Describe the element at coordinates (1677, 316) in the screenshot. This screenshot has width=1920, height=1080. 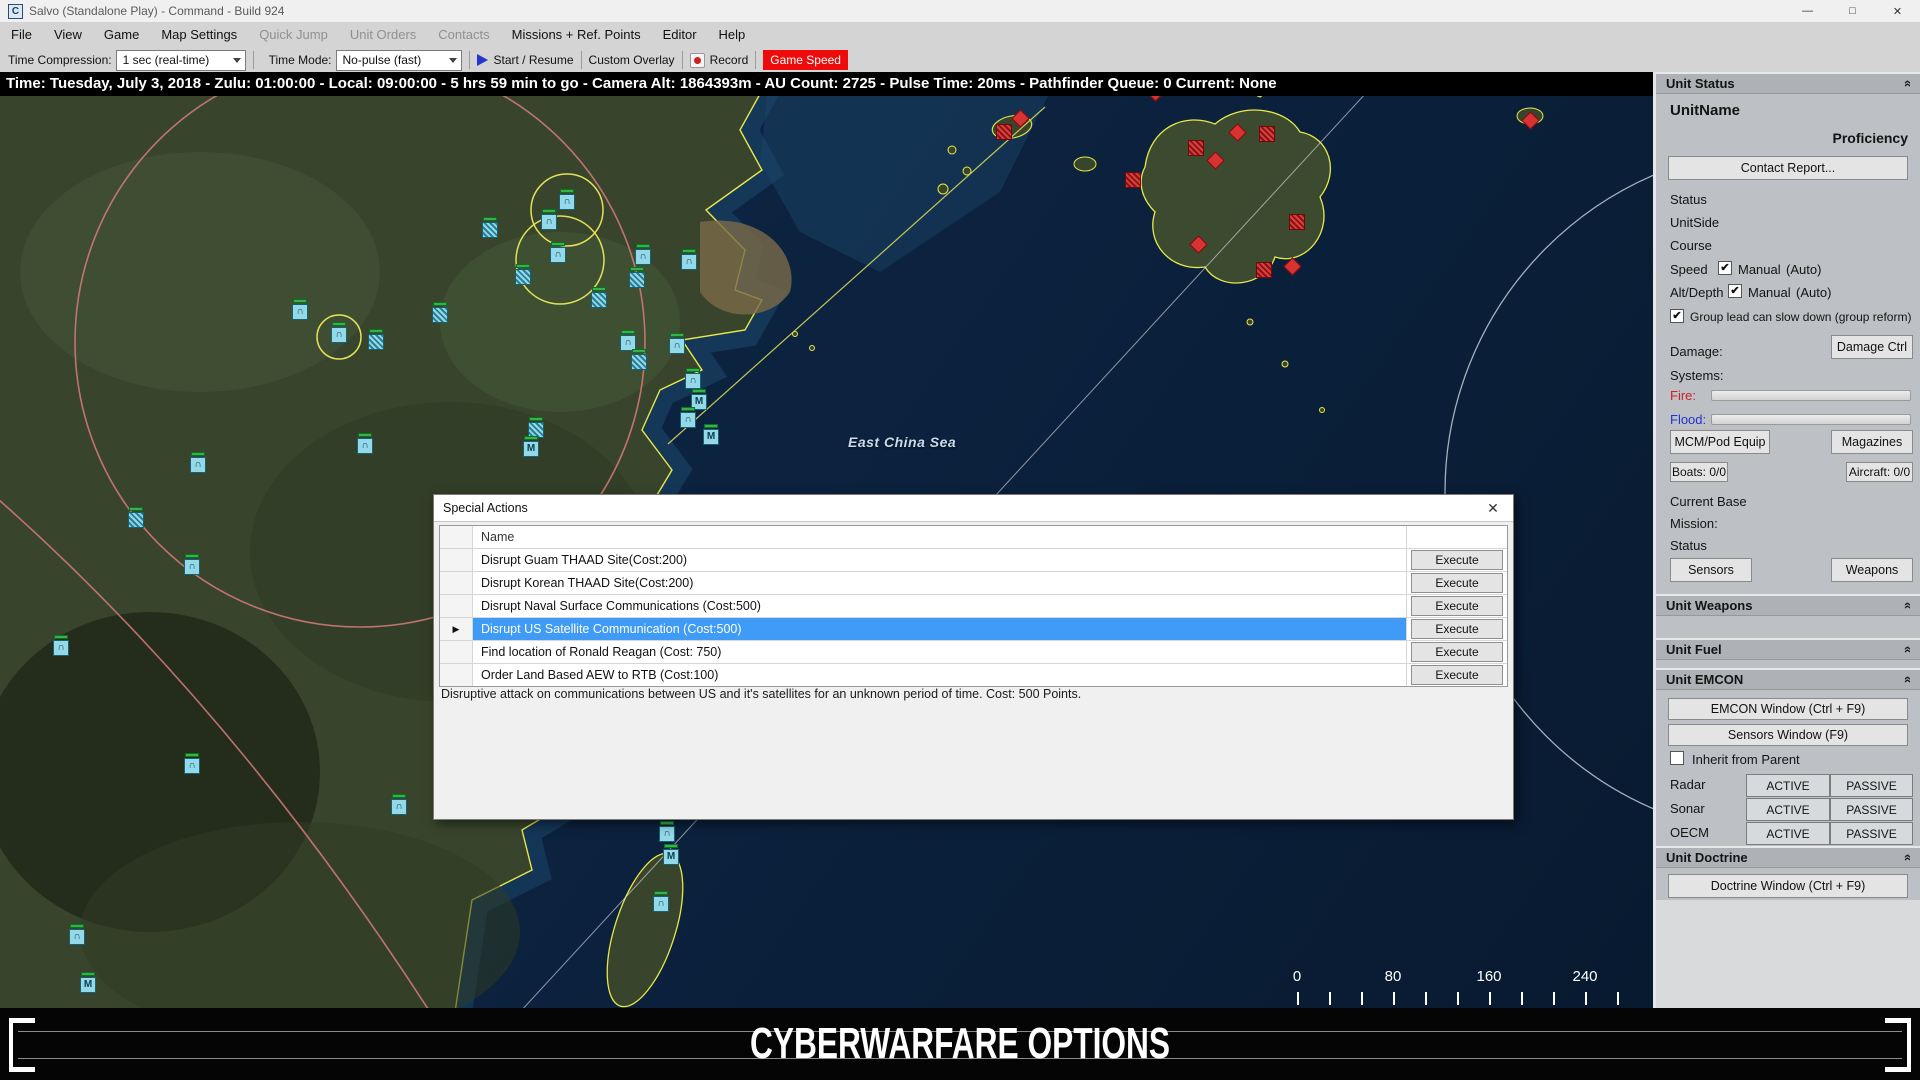
I see `group-lead-checkbox: ✔` at that location.